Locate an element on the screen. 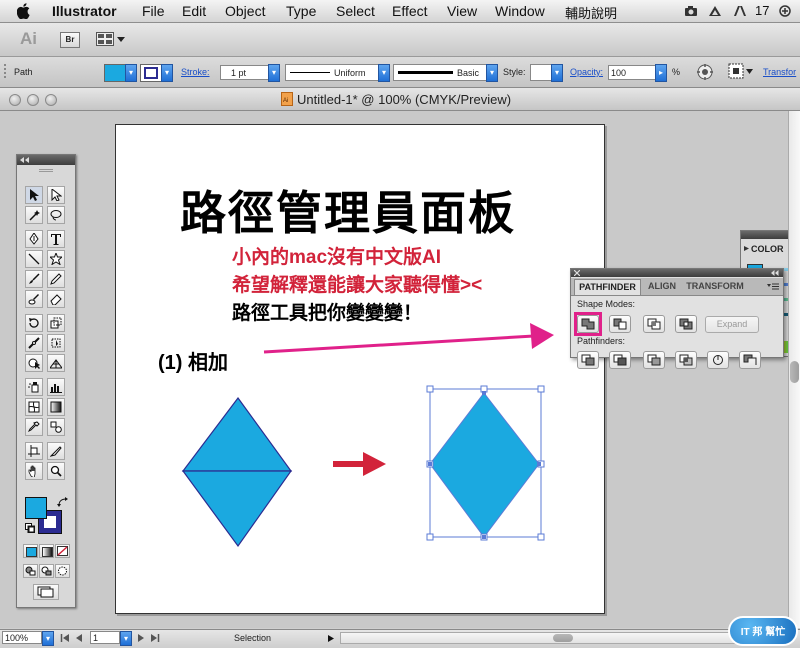 This screenshot has height=648, width=800. stroke-color-swatch is located at coordinates (151, 73).